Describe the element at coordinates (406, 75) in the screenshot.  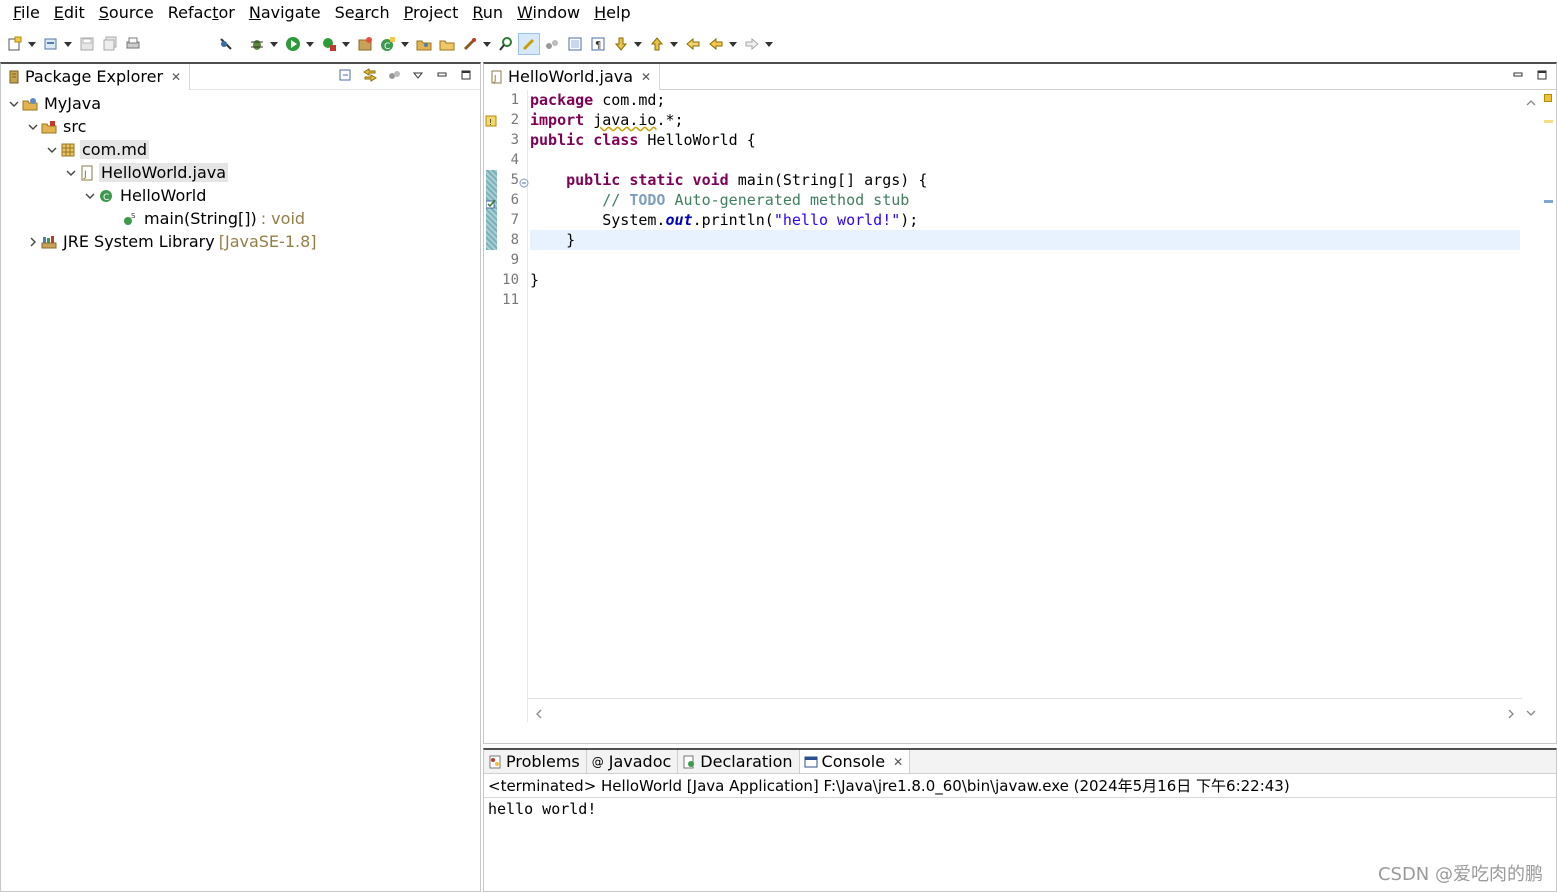
I see `view-actions` at that location.